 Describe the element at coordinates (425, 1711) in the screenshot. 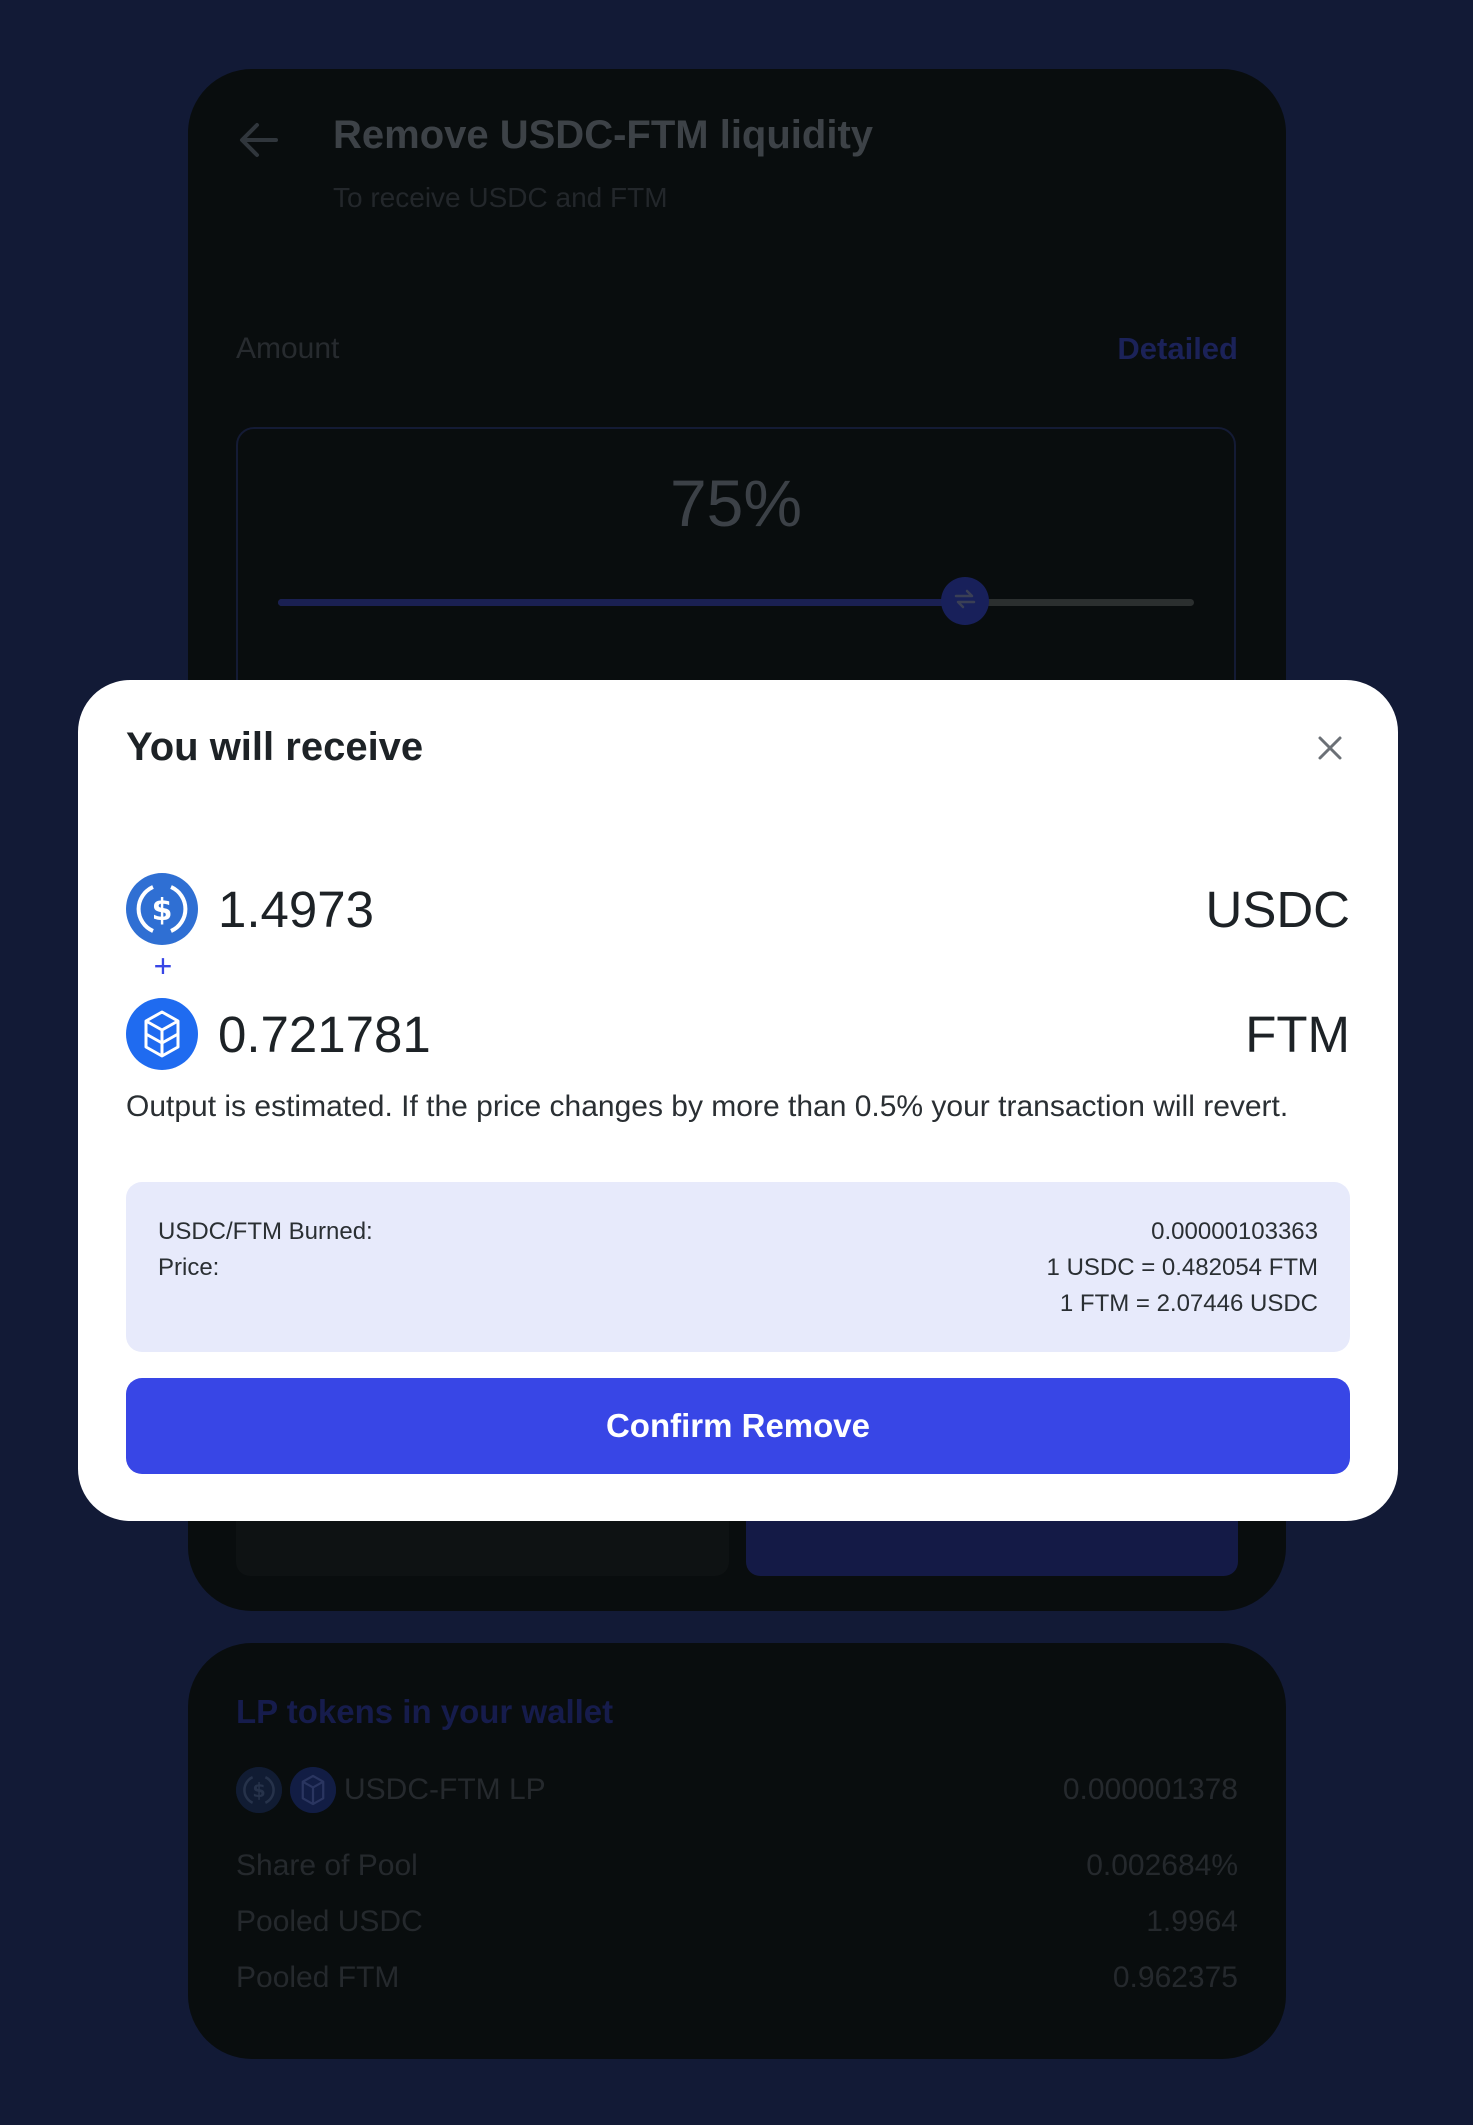

I see `lp-card-title: LP tokens in your wallet` at that location.